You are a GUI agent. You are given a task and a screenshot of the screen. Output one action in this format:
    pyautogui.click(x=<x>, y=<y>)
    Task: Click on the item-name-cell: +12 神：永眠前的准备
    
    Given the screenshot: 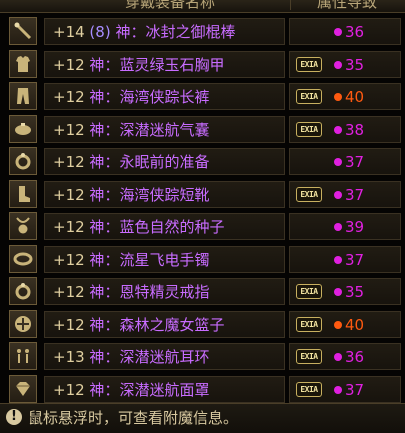 What is the action you would take?
    pyautogui.click(x=164, y=161)
    